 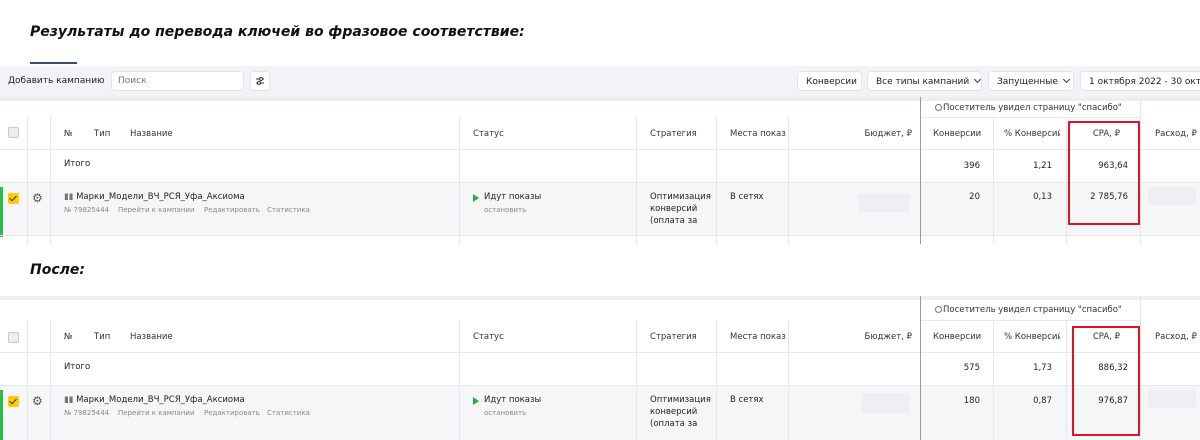 I want to click on running-label: Запущенные, so click(x=1027, y=82).